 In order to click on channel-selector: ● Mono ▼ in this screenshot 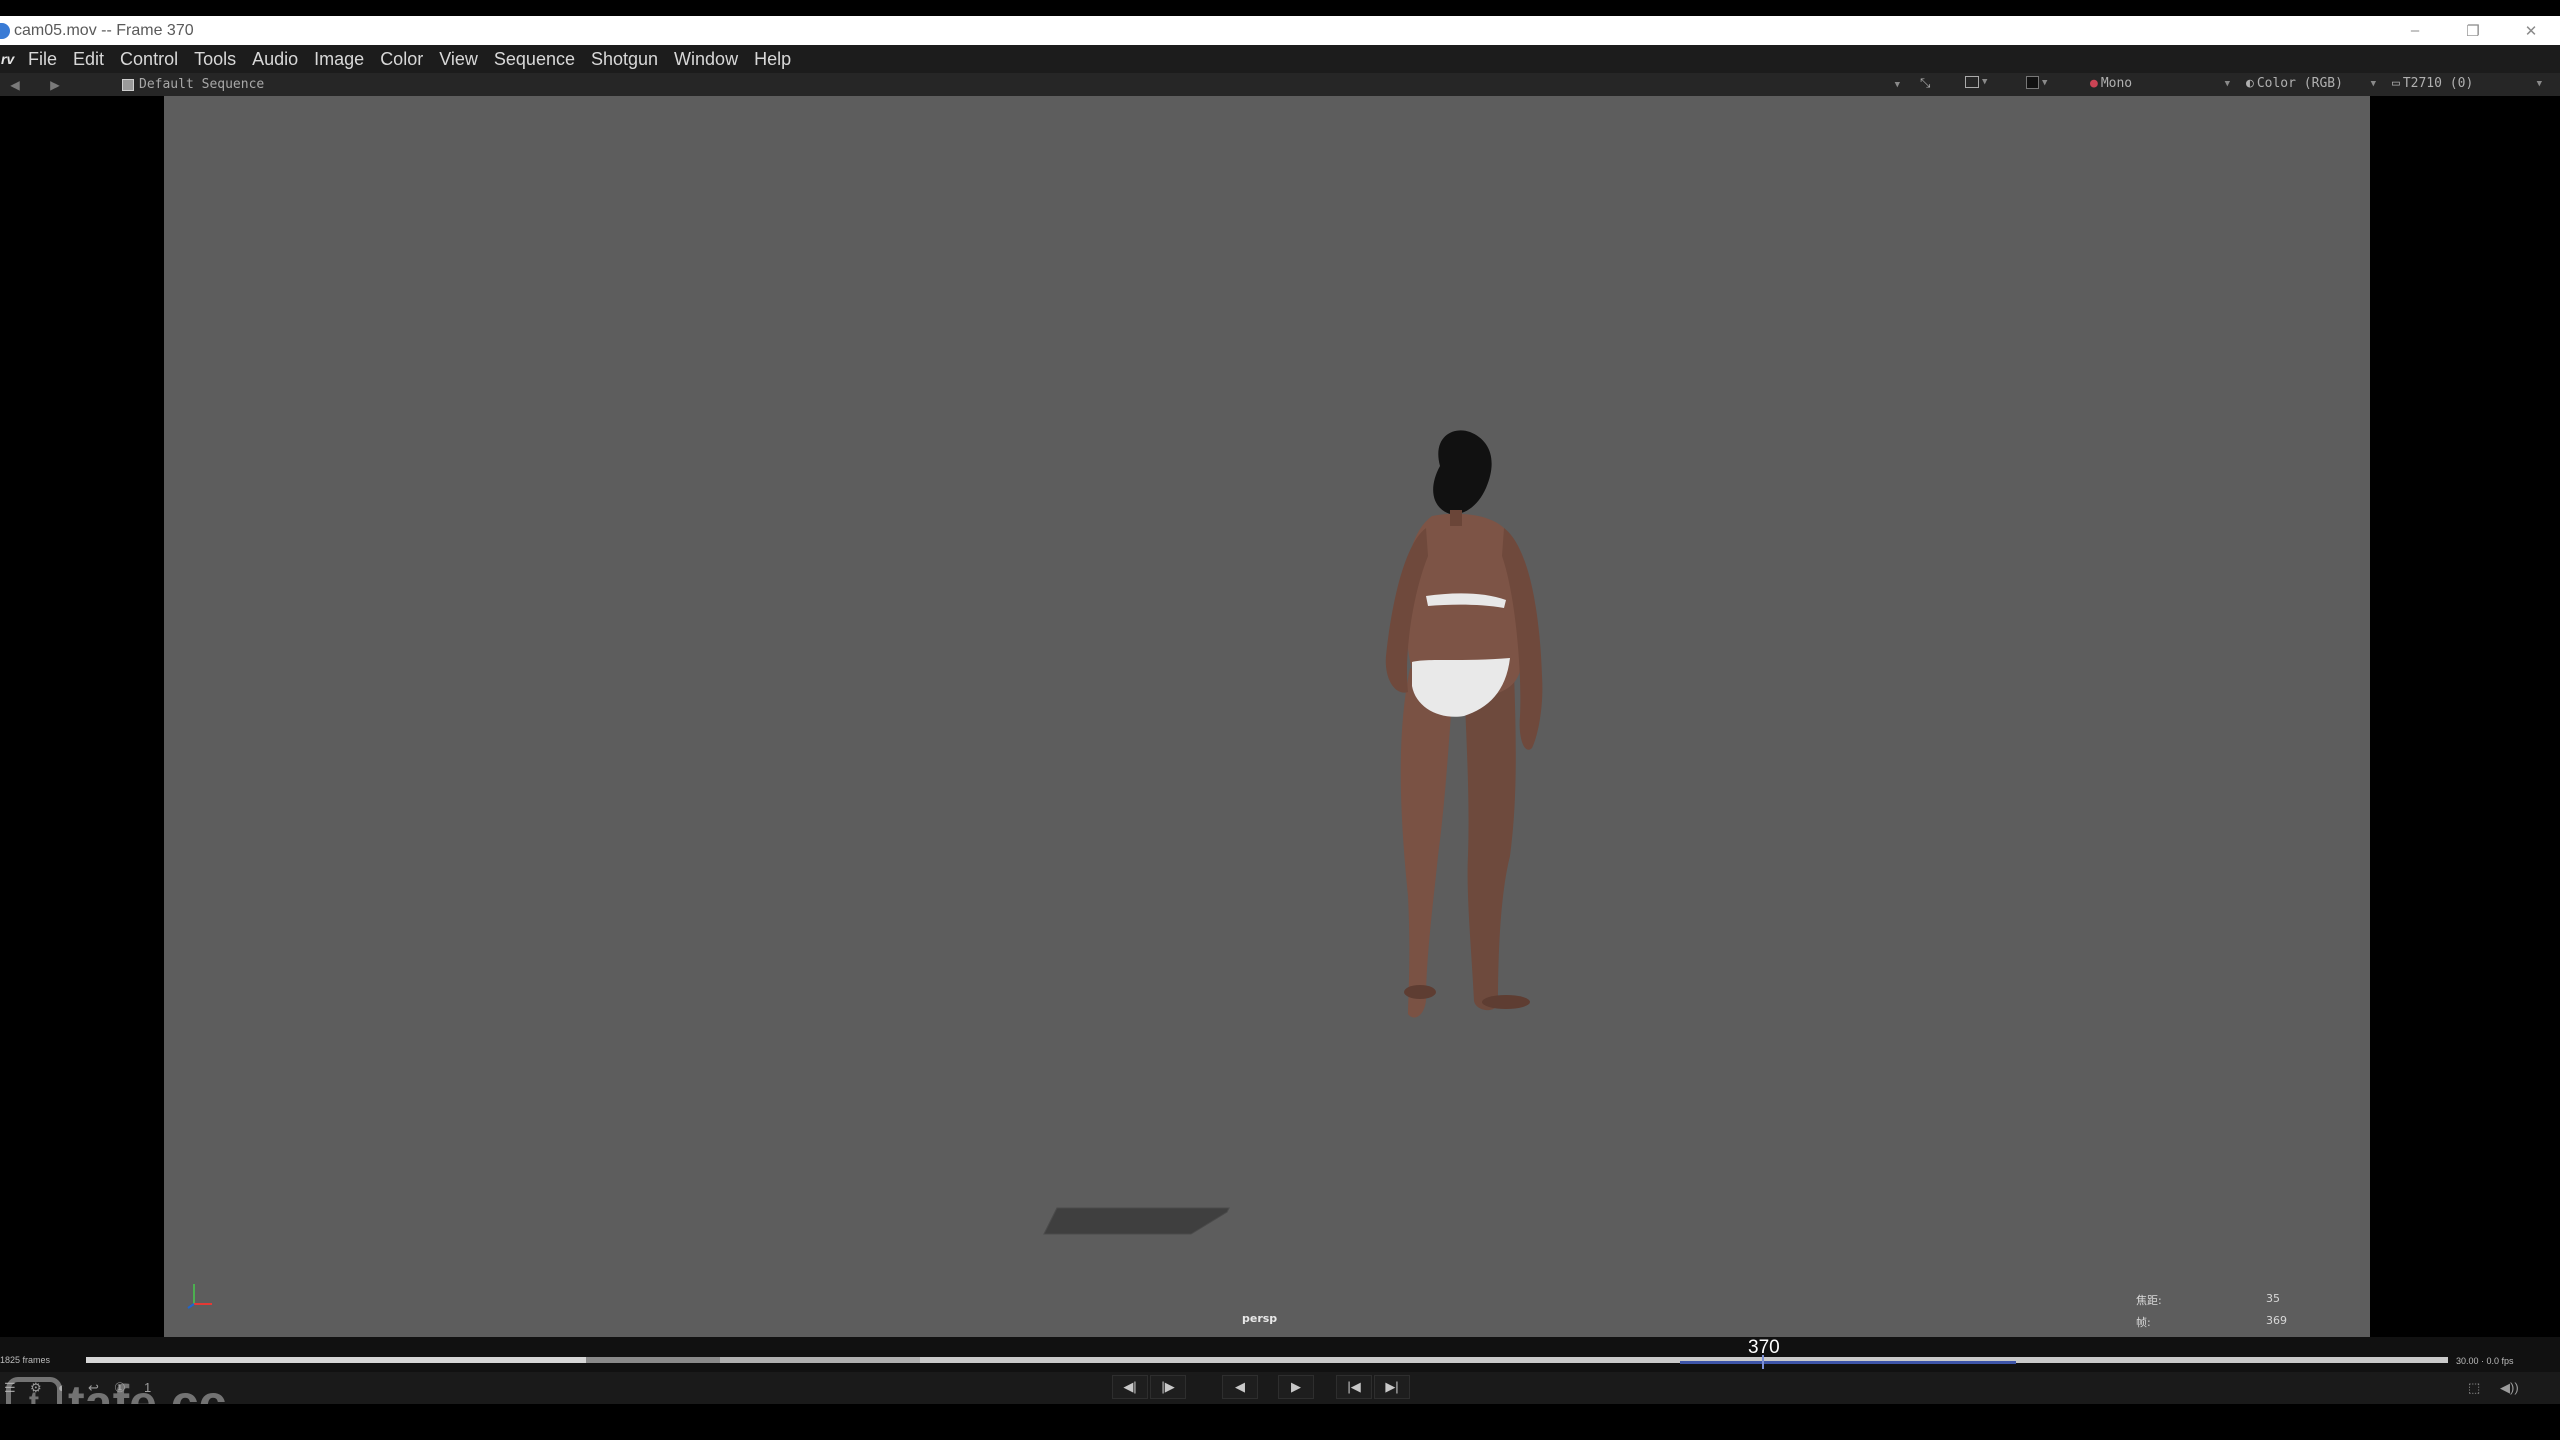, I will do `click(2160, 83)`.